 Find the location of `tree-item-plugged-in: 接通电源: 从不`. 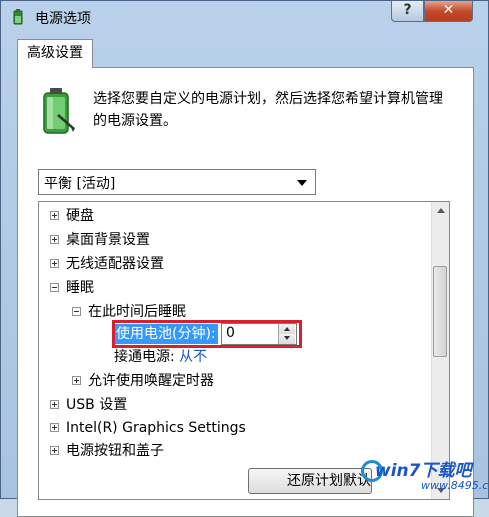

tree-item-plugged-in: 接通电源: 从不 is located at coordinates (160, 357).